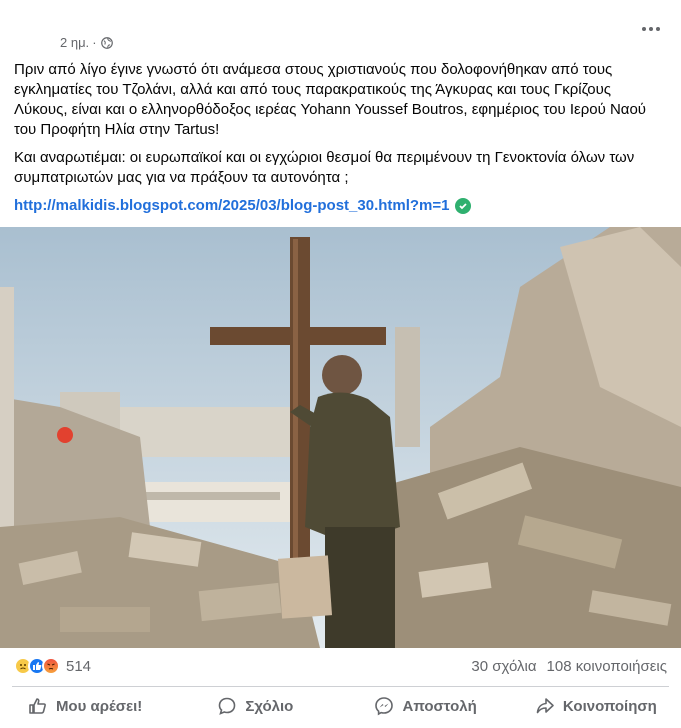 This screenshot has width=681, height=728. I want to click on reactions-summary: 514, so click(52, 666).